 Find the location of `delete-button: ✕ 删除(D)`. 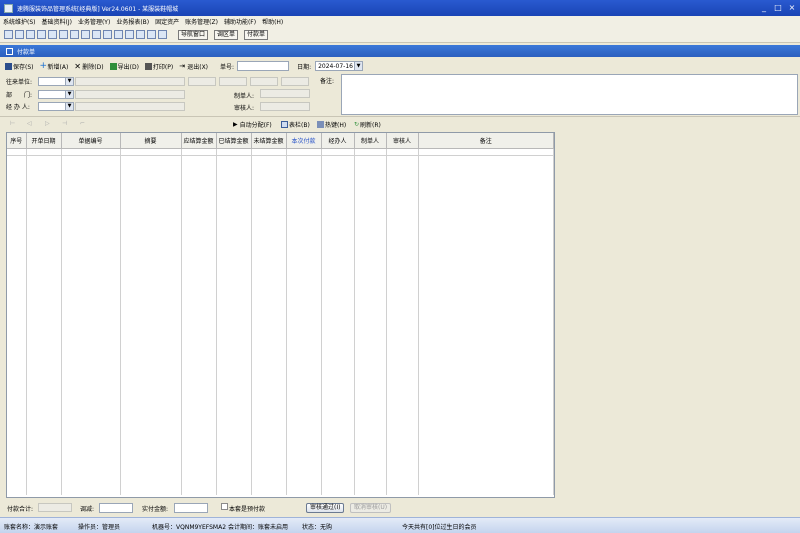

delete-button: ✕ 删除(D) is located at coordinates (88, 66).